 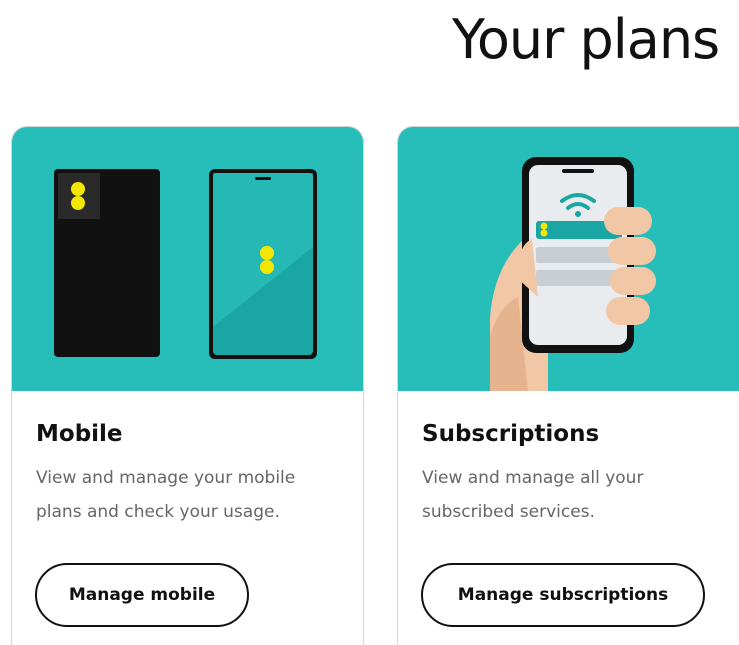 I want to click on sim-and-phone-illustration, so click(x=185, y=264).